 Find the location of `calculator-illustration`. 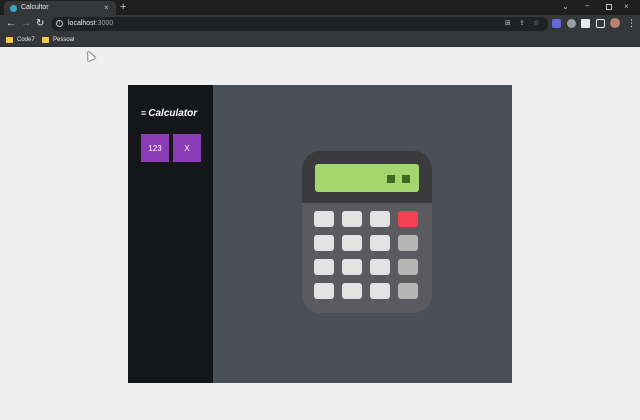

calculator-illustration is located at coordinates (367, 232).